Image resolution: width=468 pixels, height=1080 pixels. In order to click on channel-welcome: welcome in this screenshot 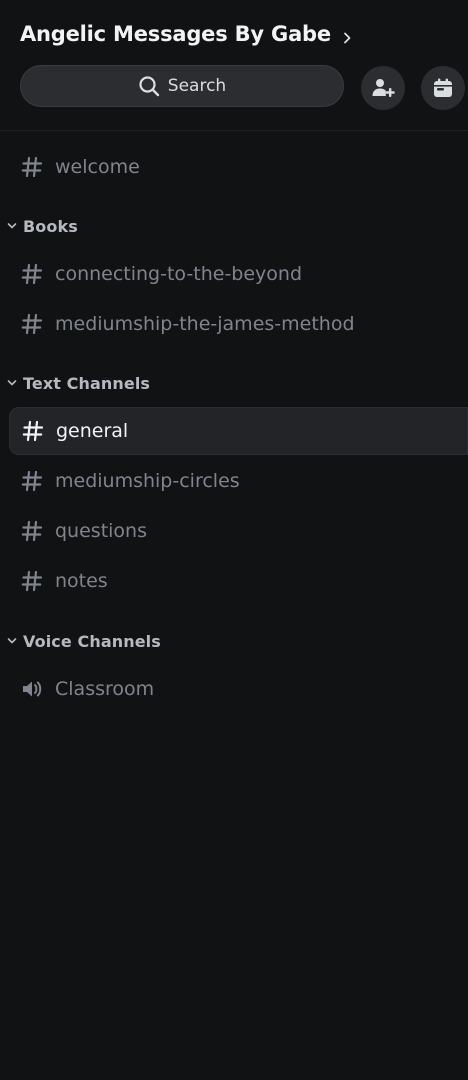, I will do `click(238, 167)`.